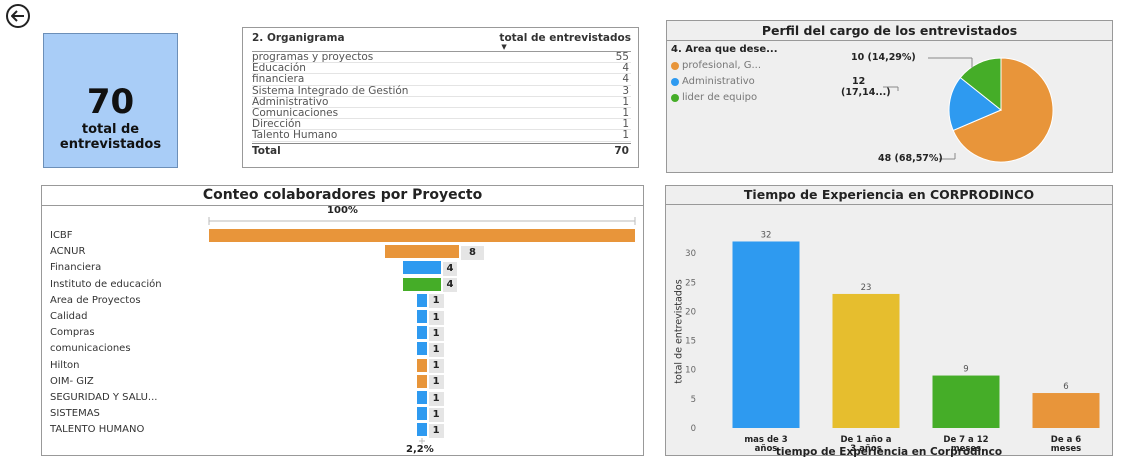 The width and height of the screenshot is (1124, 464). What do you see at coordinates (766, 235) in the screenshot?
I see `bar-data-label: 32` at bounding box center [766, 235].